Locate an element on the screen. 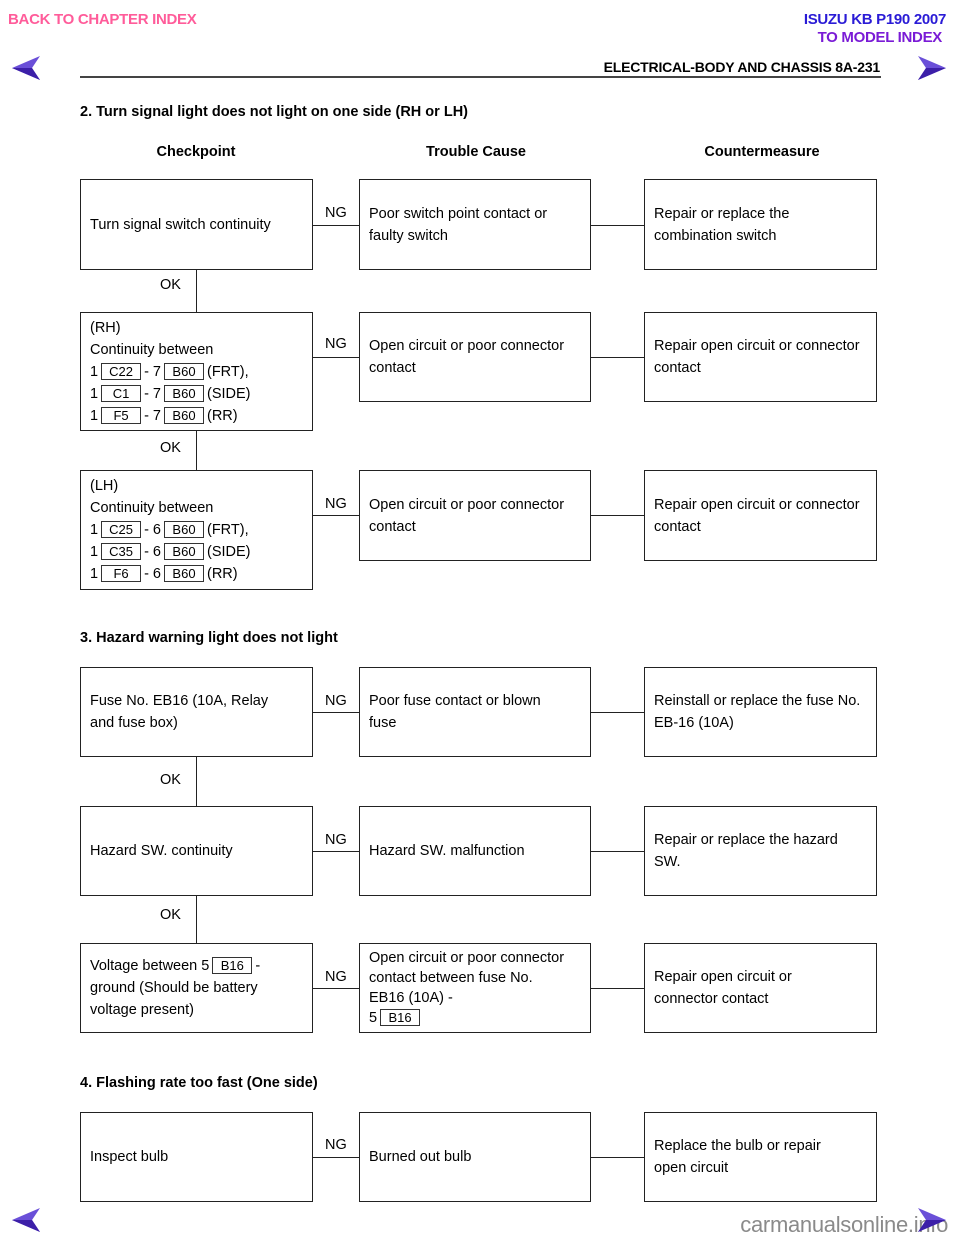 The image size is (960, 1242). column-header-trouble-cause: Trouble Cause is located at coordinates (476, 152).